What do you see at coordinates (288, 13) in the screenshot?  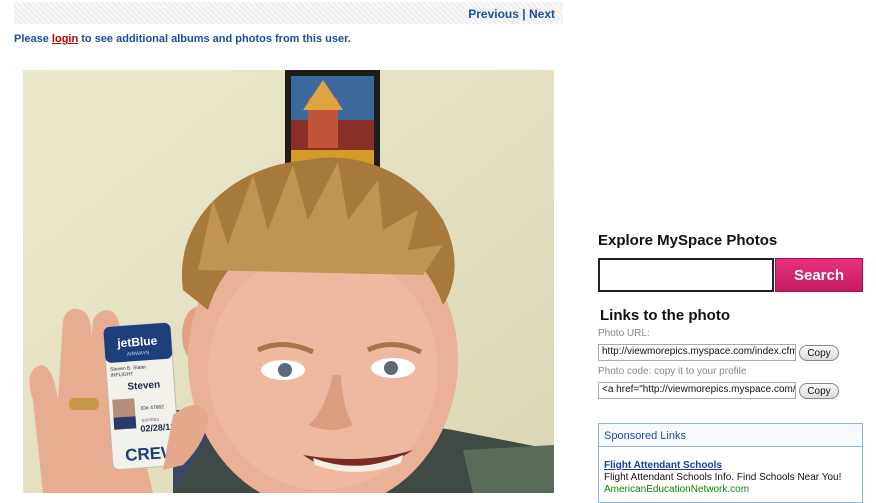 I see `pager-bar: Previous | Next` at bounding box center [288, 13].